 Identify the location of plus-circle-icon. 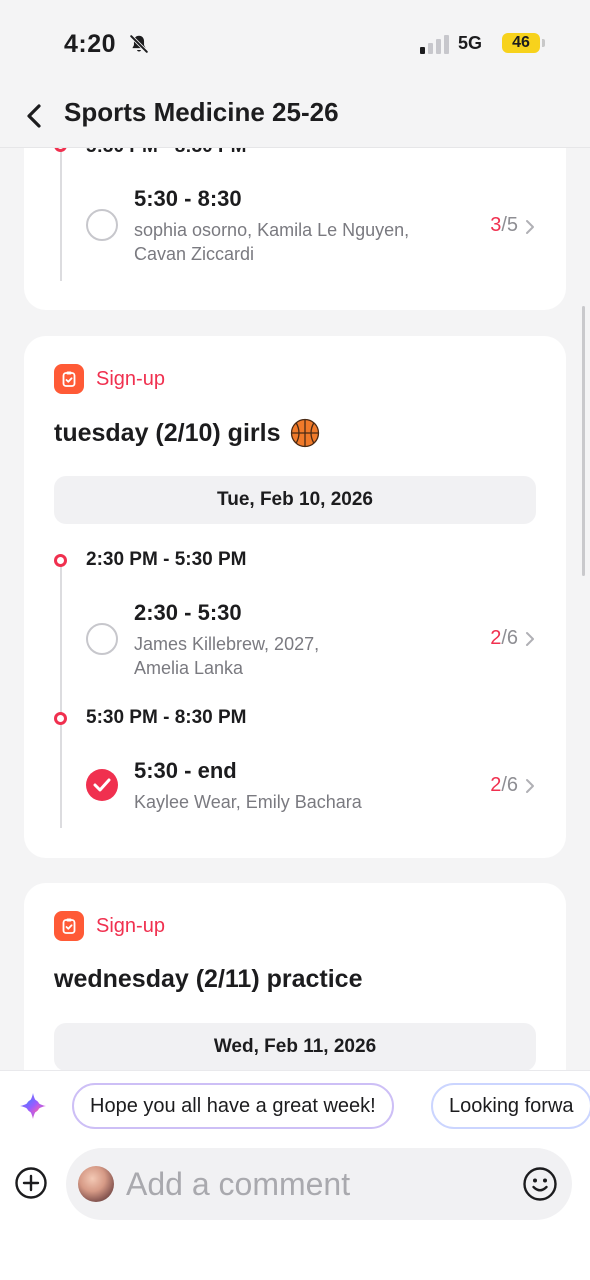
(31, 1183).